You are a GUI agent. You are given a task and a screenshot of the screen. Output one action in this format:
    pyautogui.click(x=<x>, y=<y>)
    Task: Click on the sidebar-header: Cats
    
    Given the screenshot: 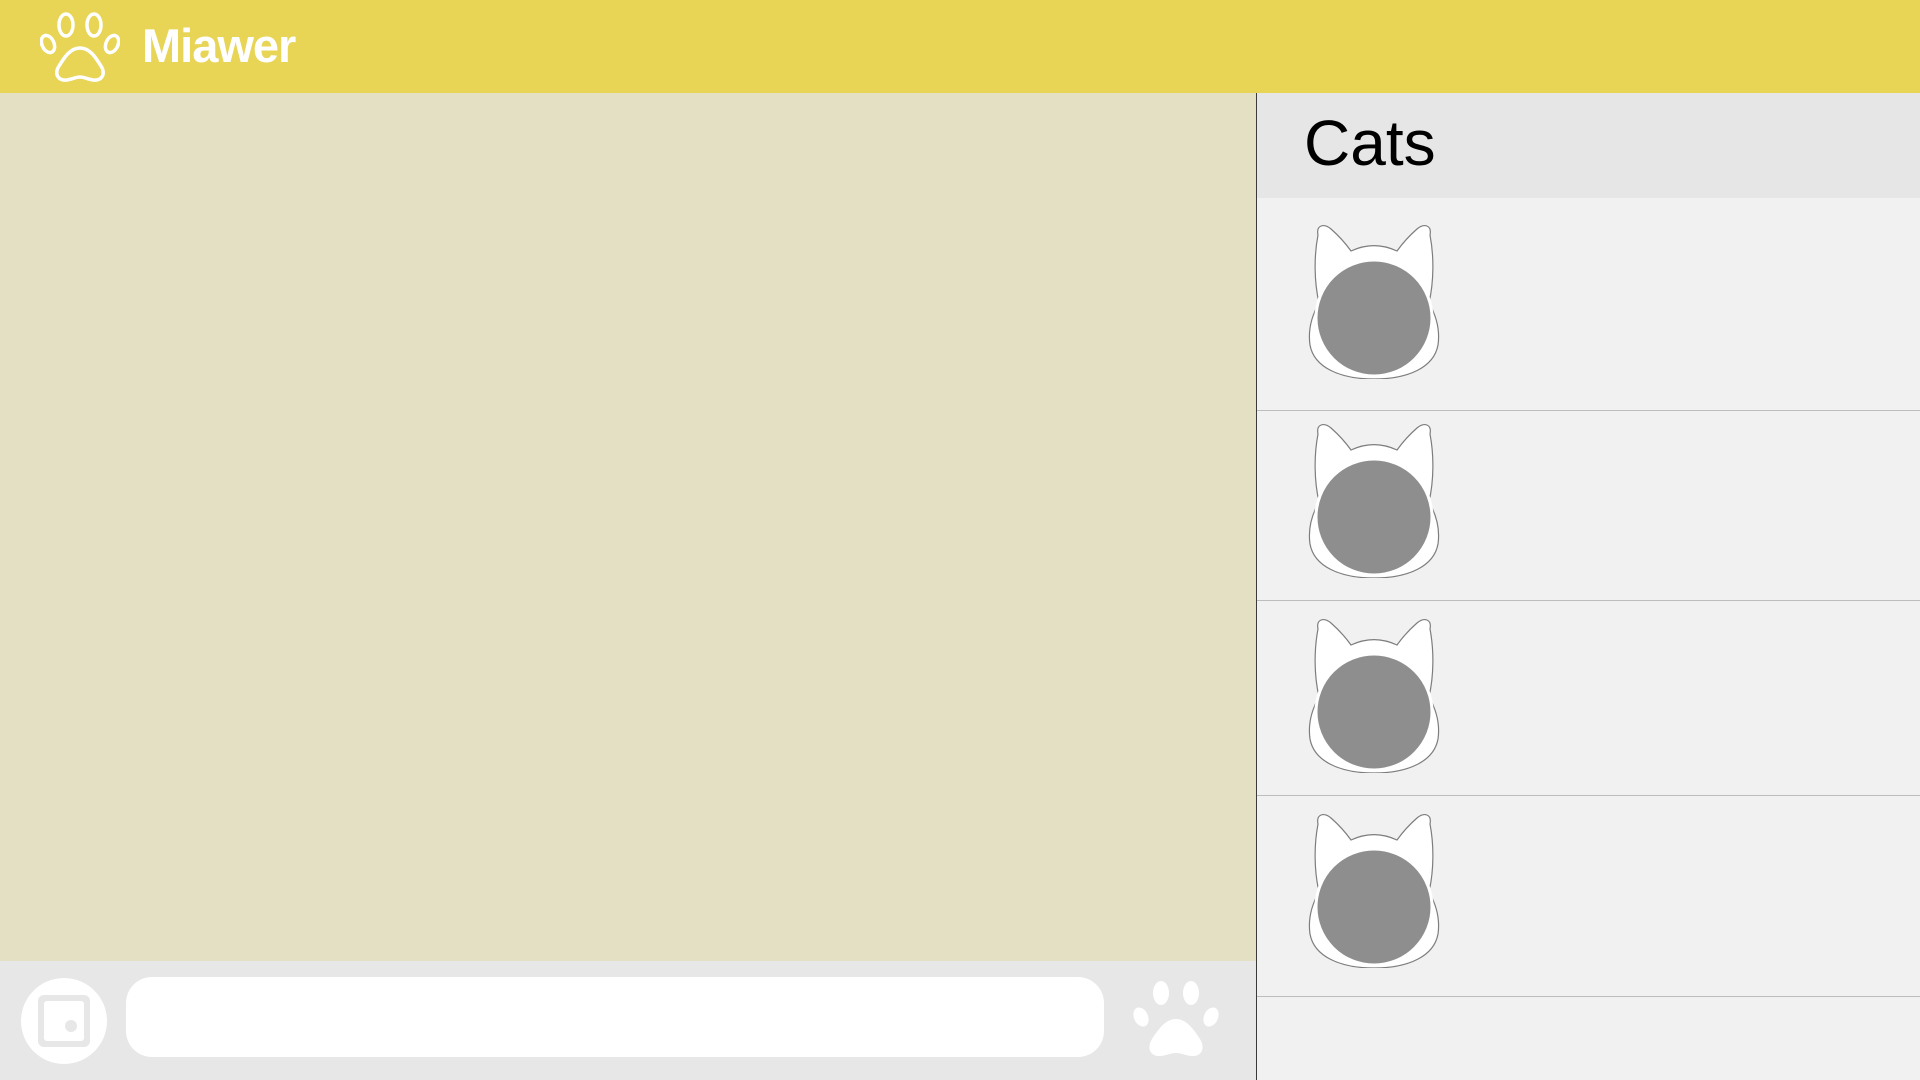 What is the action you would take?
    pyautogui.click(x=1588, y=145)
    